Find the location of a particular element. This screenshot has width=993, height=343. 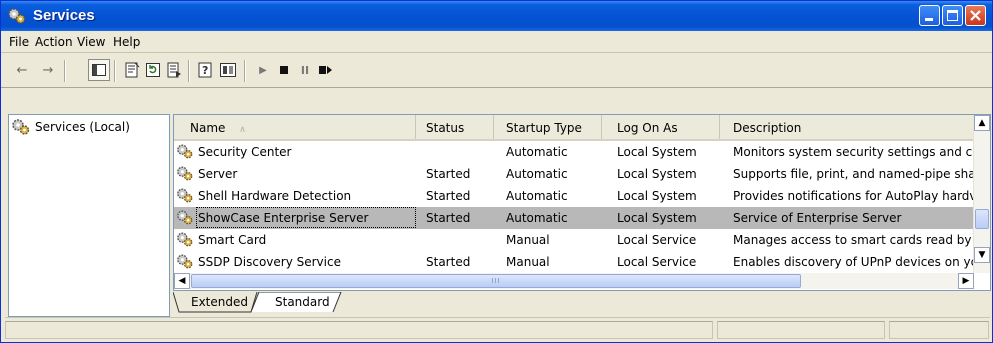

stop-service-icon is located at coordinates (284, 70).